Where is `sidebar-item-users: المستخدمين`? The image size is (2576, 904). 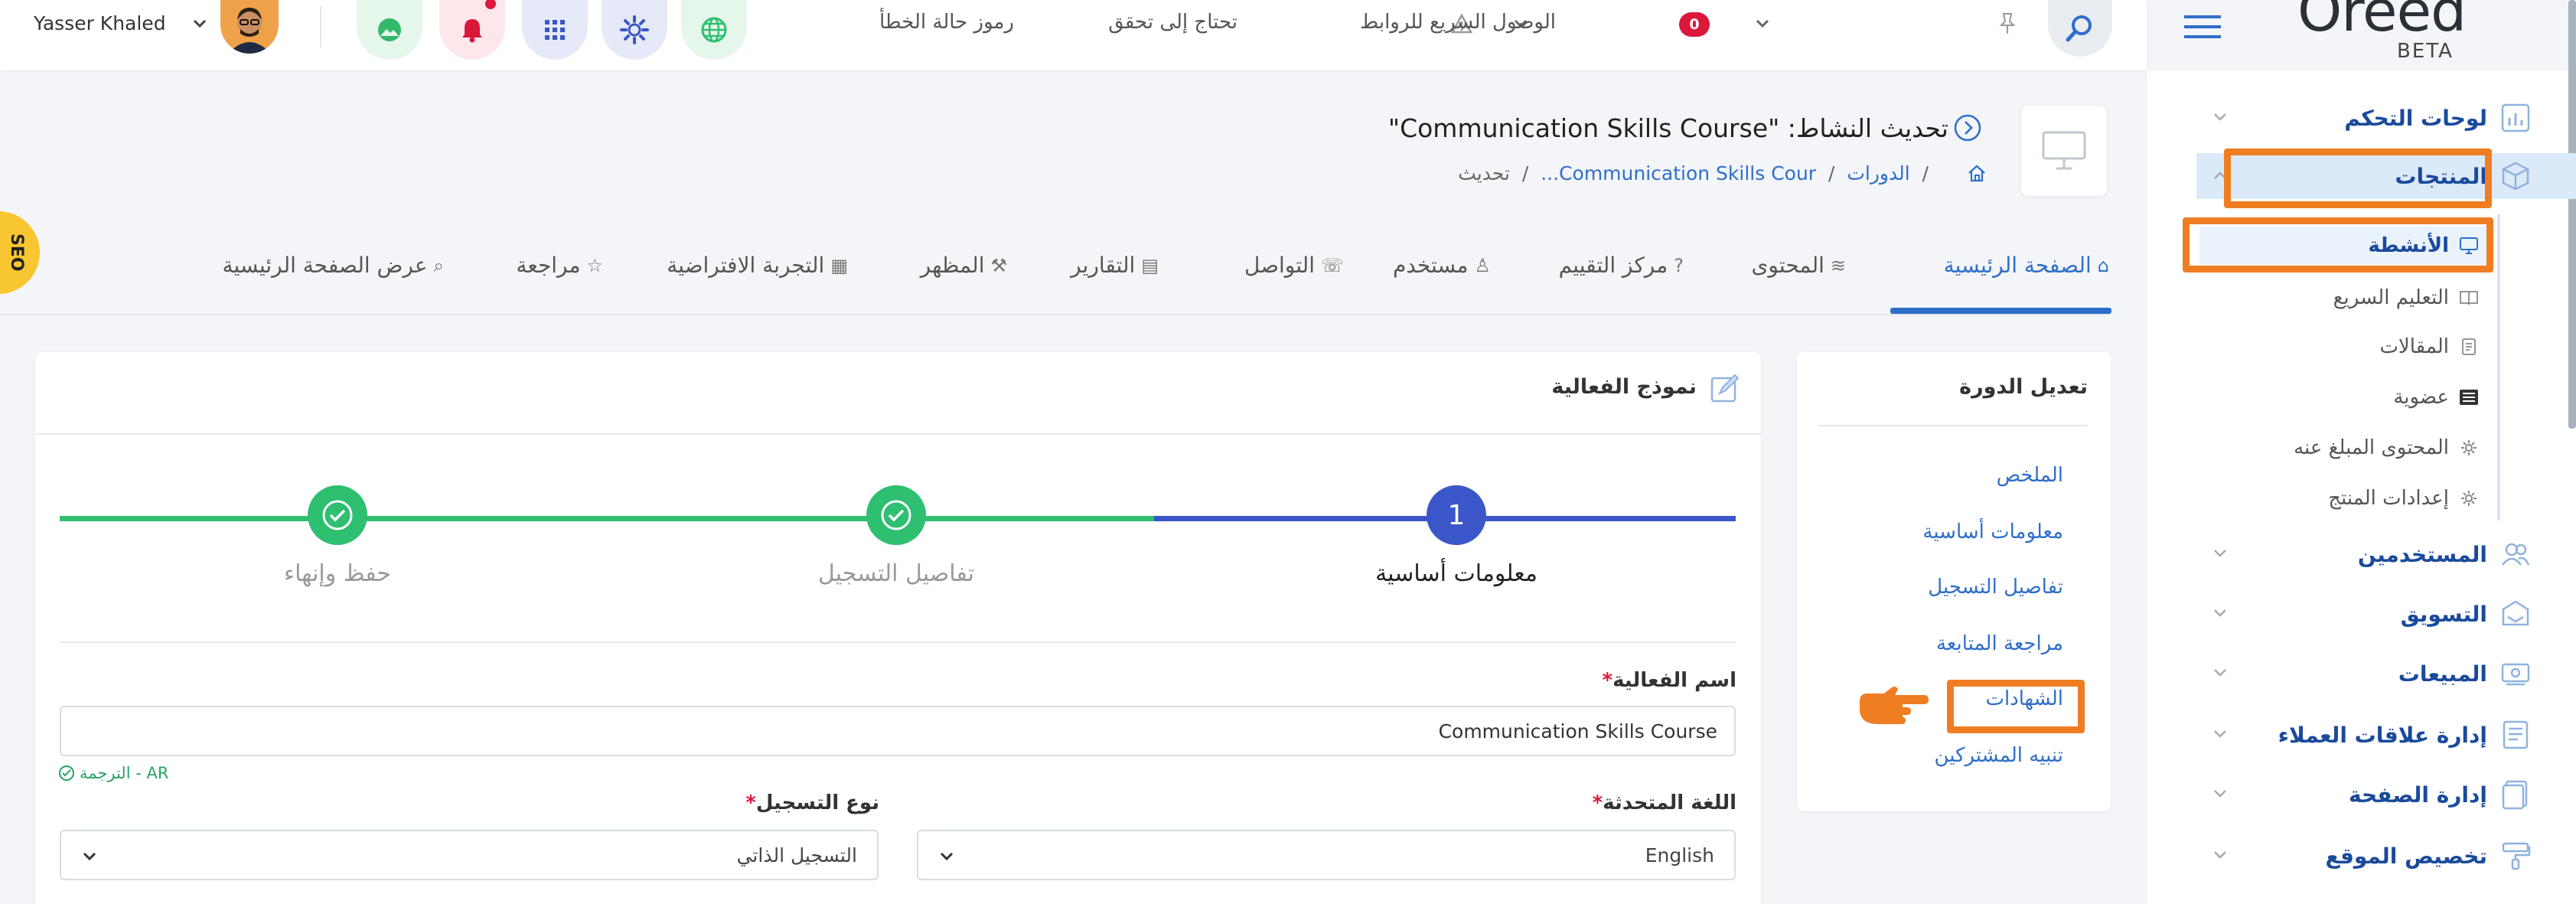 sidebar-item-users: المستخدمين is located at coordinates (2372, 554).